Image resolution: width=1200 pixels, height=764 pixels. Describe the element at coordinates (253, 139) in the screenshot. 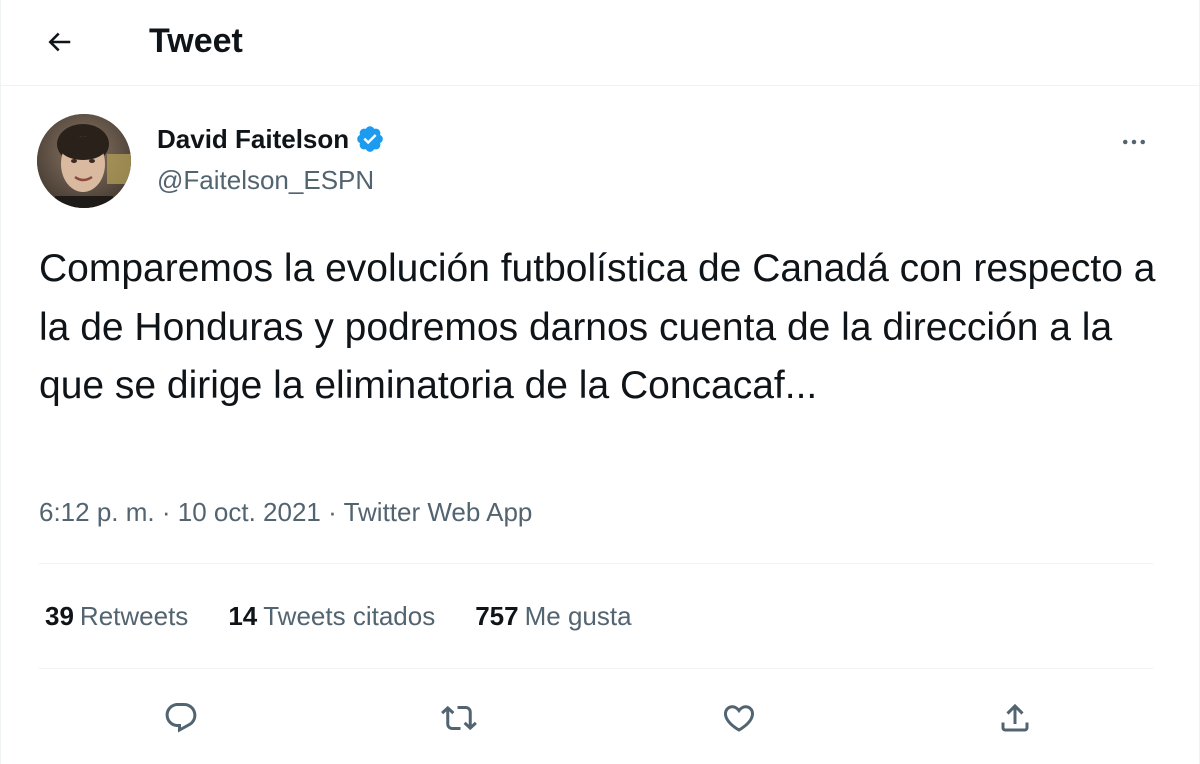

I see `author-name: David Faitelson` at that location.